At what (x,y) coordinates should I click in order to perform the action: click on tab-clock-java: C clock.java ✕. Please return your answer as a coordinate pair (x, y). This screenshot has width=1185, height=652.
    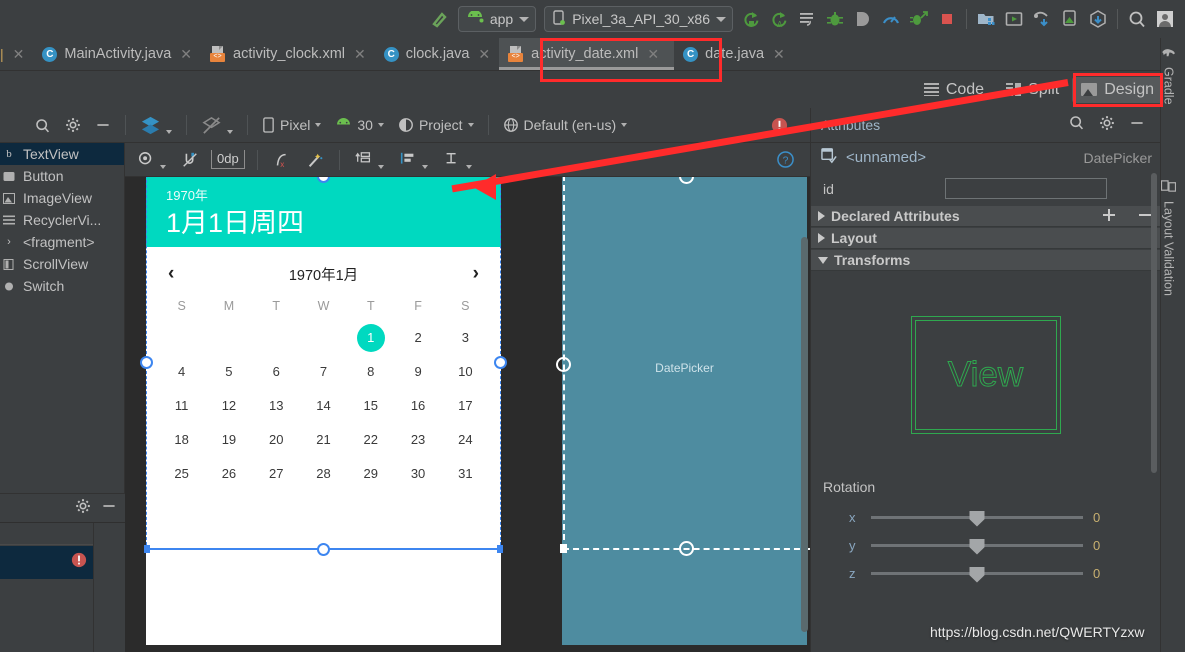
    Looking at the image, I should click on (437, 54).